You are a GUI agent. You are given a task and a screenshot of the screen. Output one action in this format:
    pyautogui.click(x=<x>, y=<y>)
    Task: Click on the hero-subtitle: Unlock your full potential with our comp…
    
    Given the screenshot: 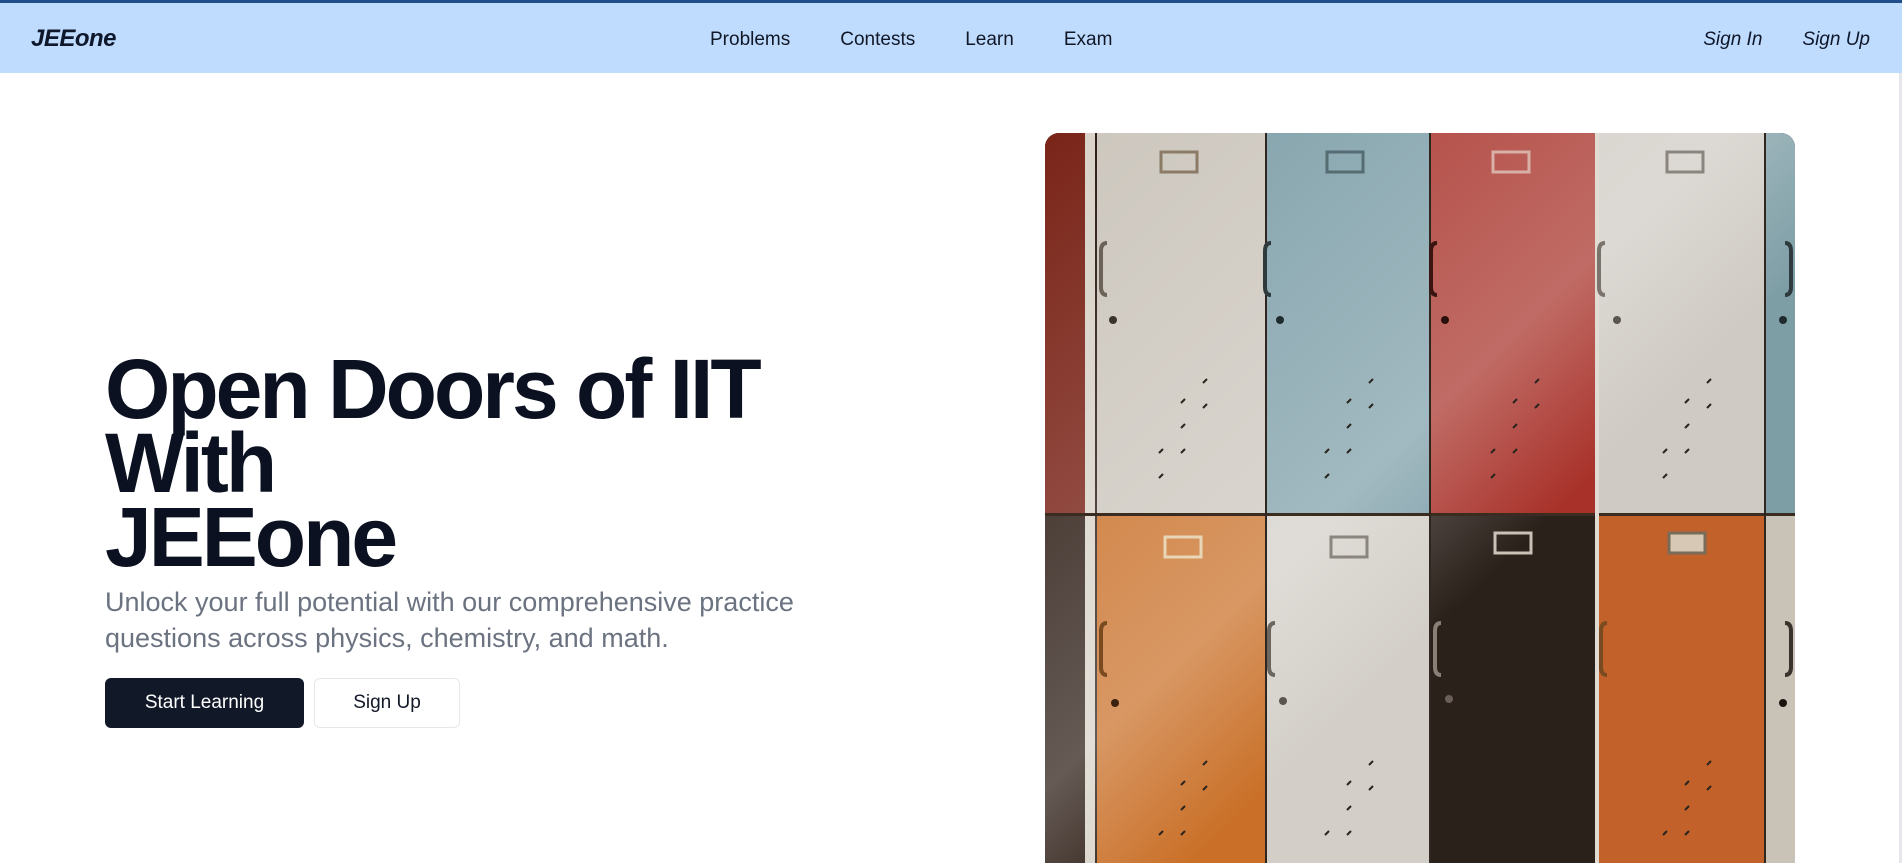 What is the action you would take?
    pyautogui.click(x=449, y=620)
    